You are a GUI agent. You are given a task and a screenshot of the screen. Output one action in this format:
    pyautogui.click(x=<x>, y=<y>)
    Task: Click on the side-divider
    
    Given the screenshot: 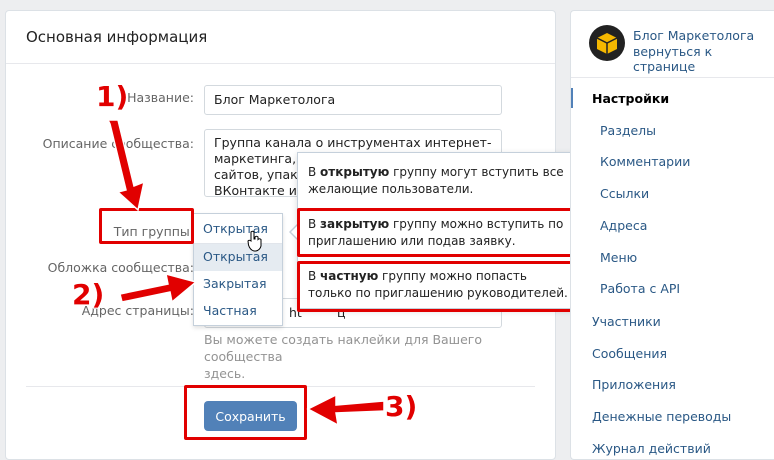 What is the action you would take?
    pyautogui.click(x=672, y=77)
    